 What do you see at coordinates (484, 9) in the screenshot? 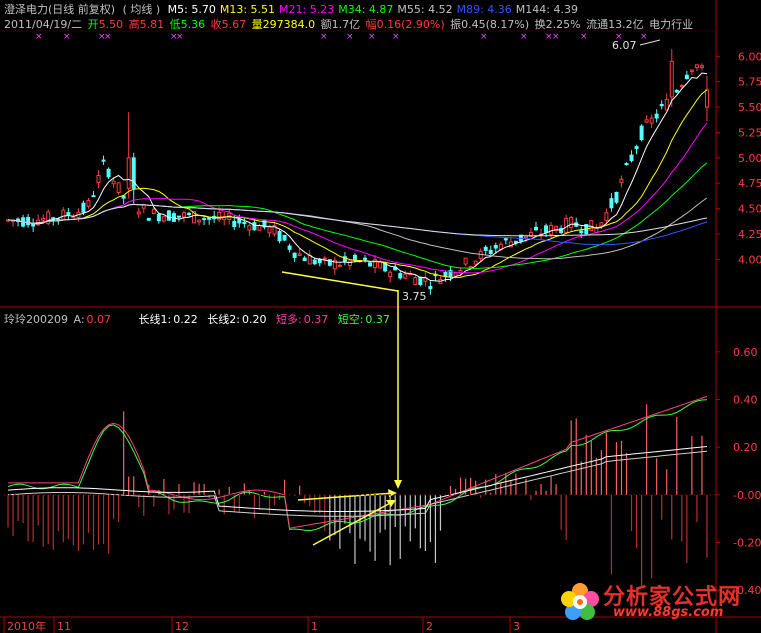
I see `ma-item: M89: 4.36` at bounding box center [484, 9].